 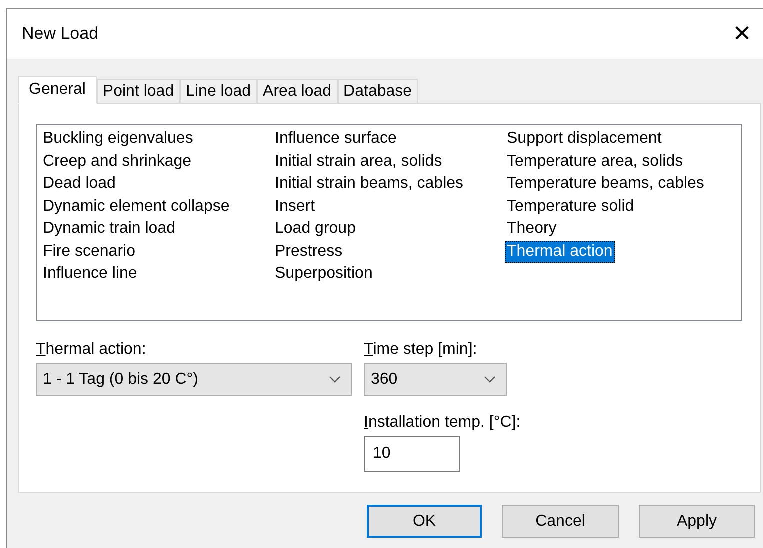 I want to click on dialog-button: Apply, so click(x=697, y=521).